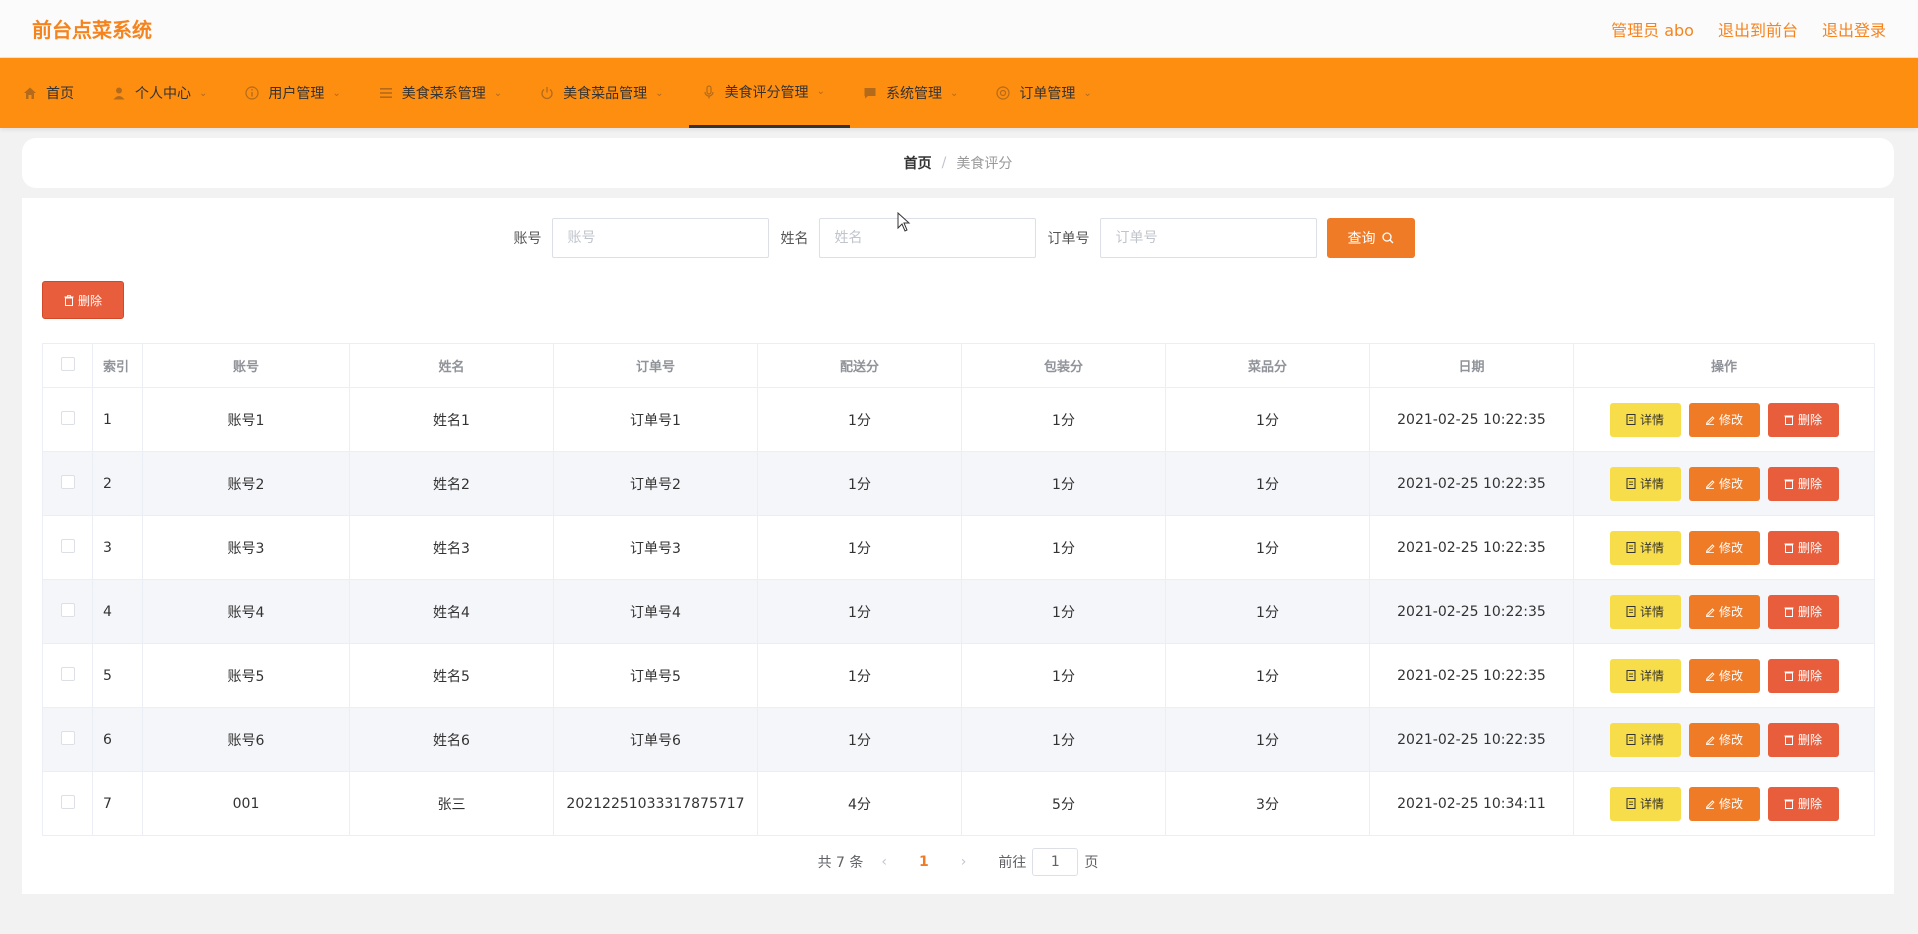 This screenshot has width=1918, height=934. Describe the element at coordinates (446, 93) in the screenshot. I see `nav-item: 美食菜系管理 ⌄` at that location.